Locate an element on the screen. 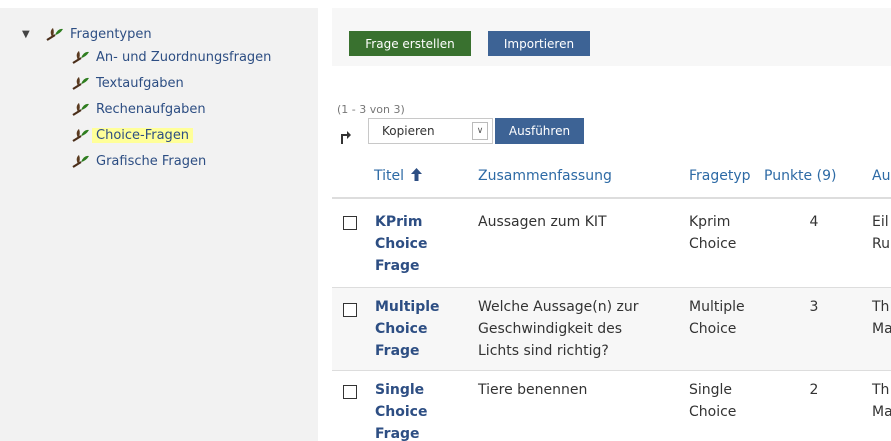  question-title-link: Multiple Choice Frage is located at coordinates (407, 329).